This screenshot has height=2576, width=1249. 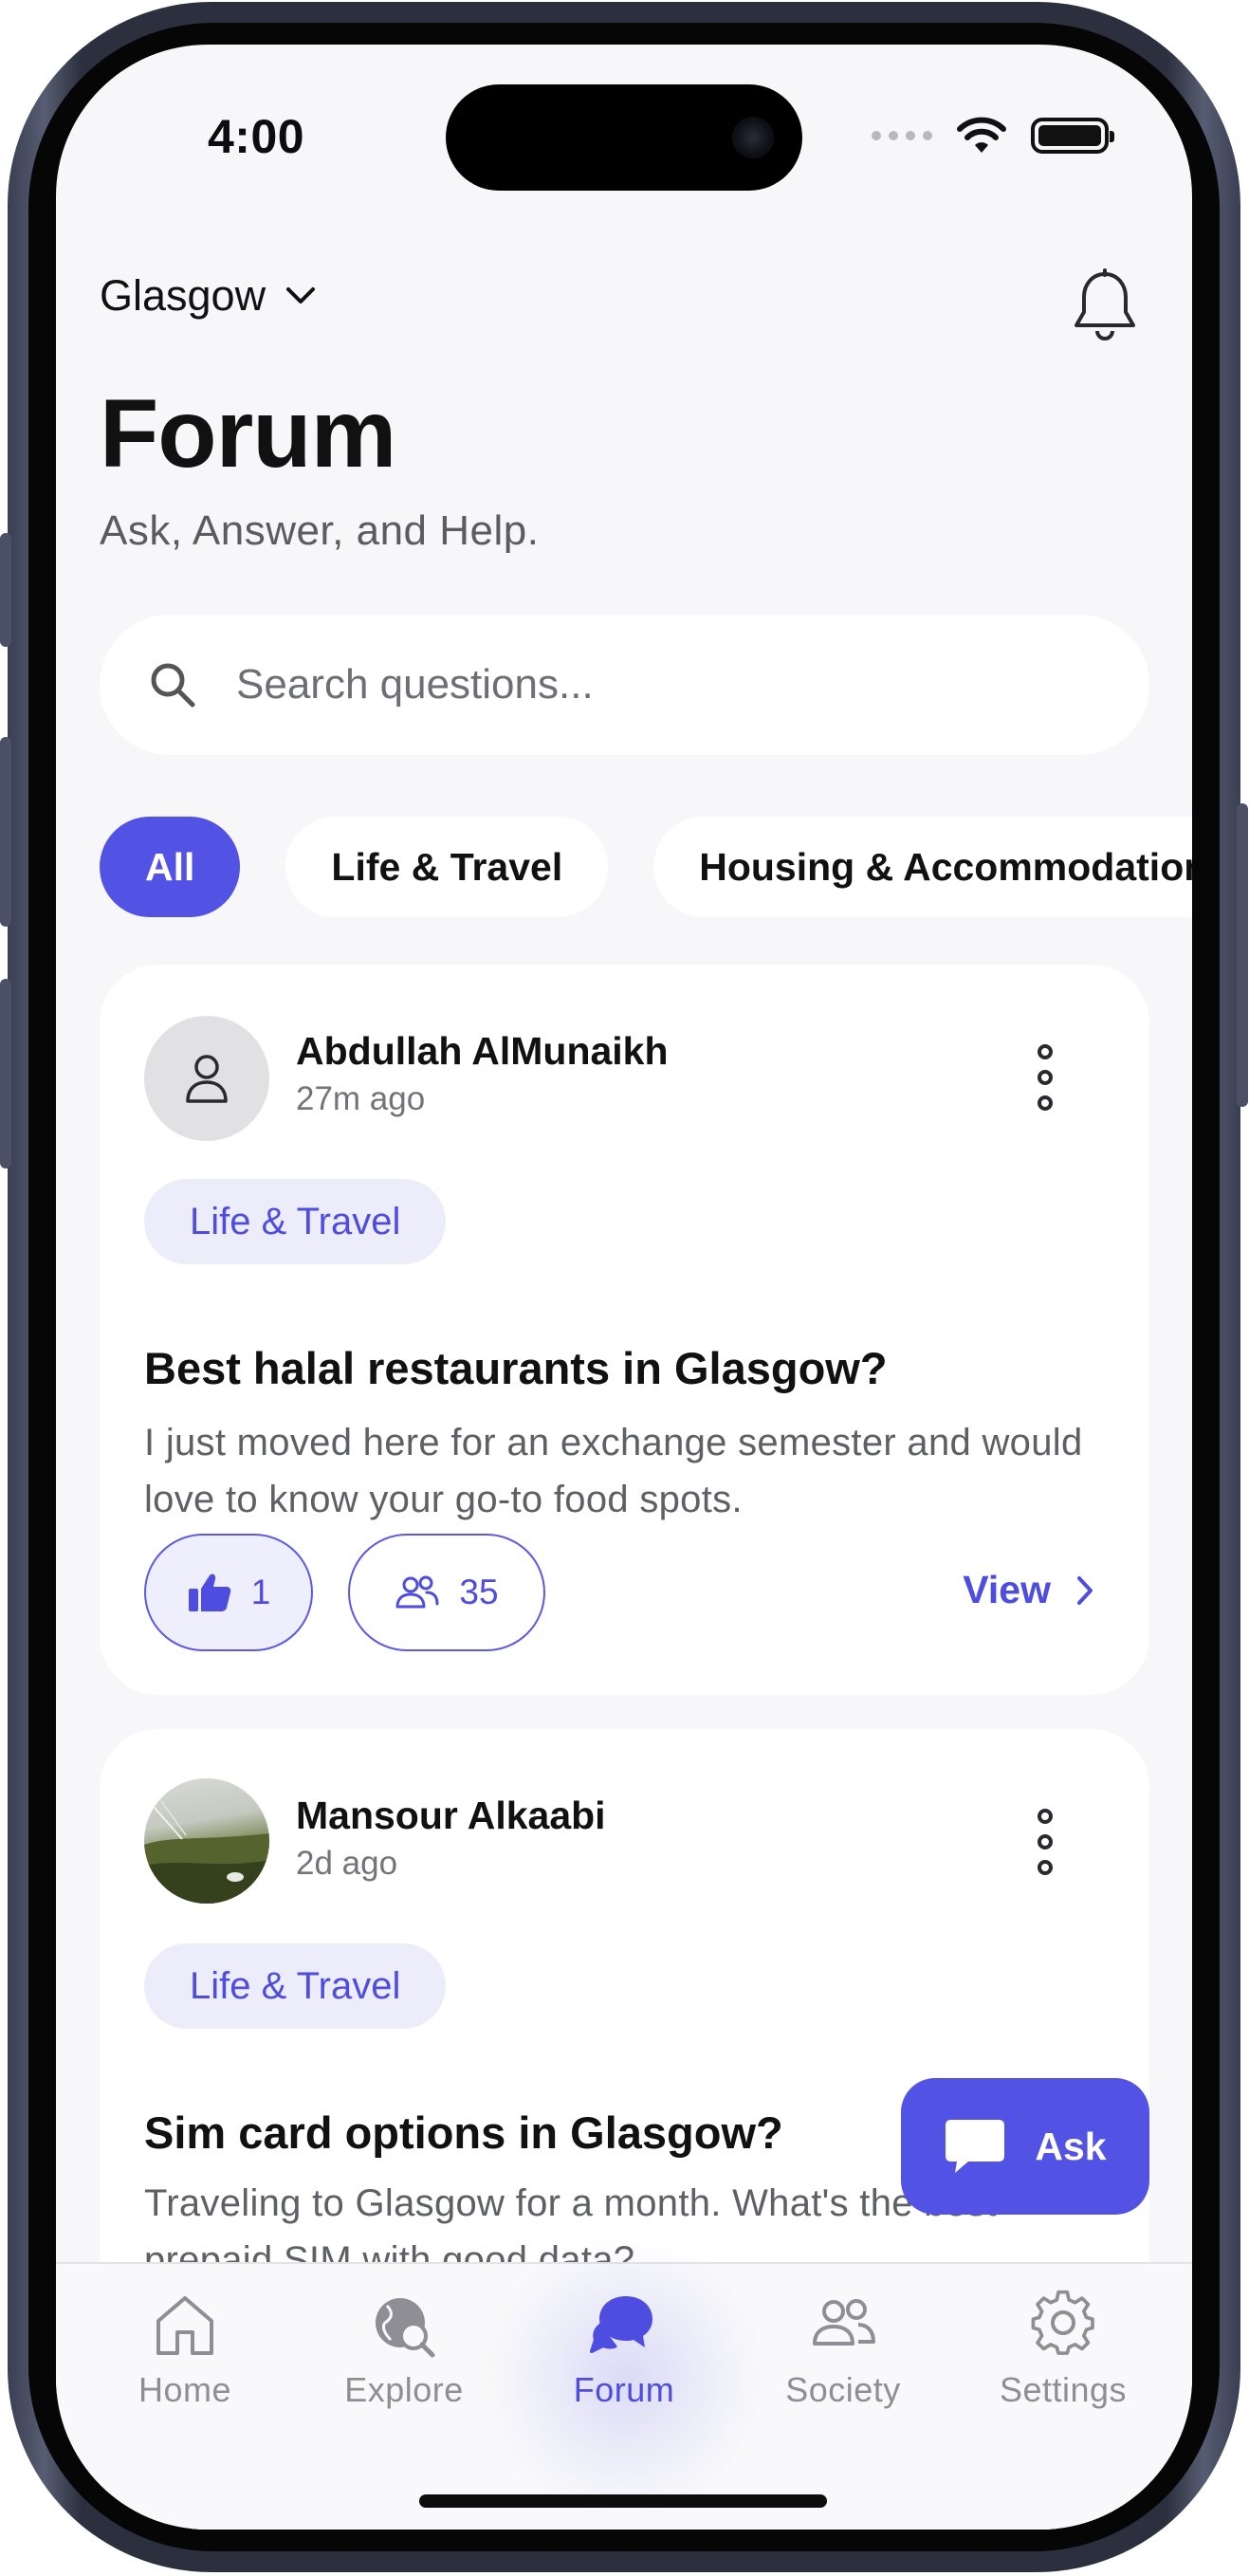 What do you see at coordinates (479, 1592) in the screenshot?
I see `participant-count: 35` at bounding box center [479, 1592].